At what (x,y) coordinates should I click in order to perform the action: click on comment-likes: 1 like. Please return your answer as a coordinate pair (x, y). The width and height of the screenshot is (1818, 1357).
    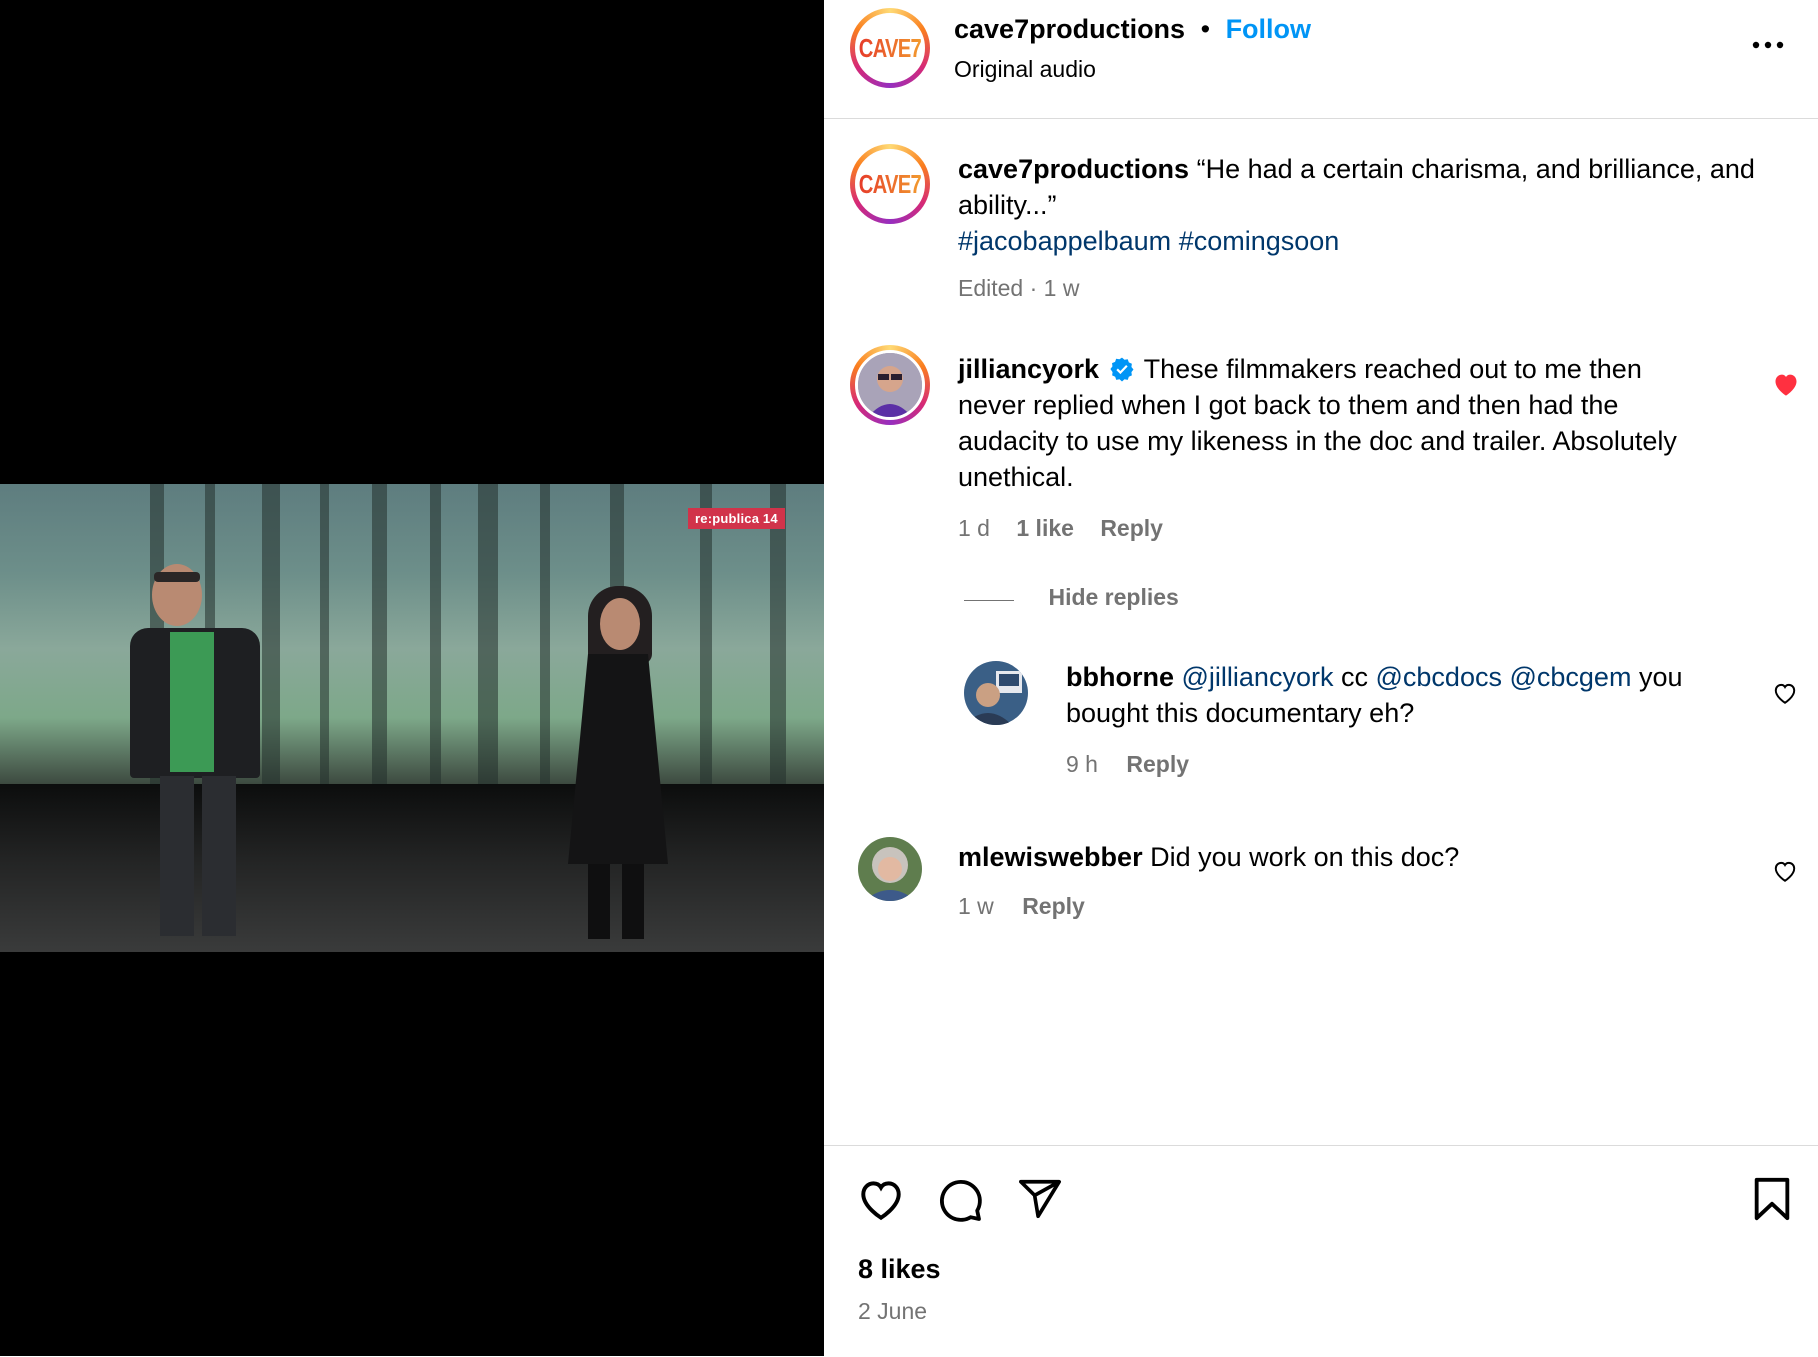
    Looking at the image, I should click on (1045, 528).